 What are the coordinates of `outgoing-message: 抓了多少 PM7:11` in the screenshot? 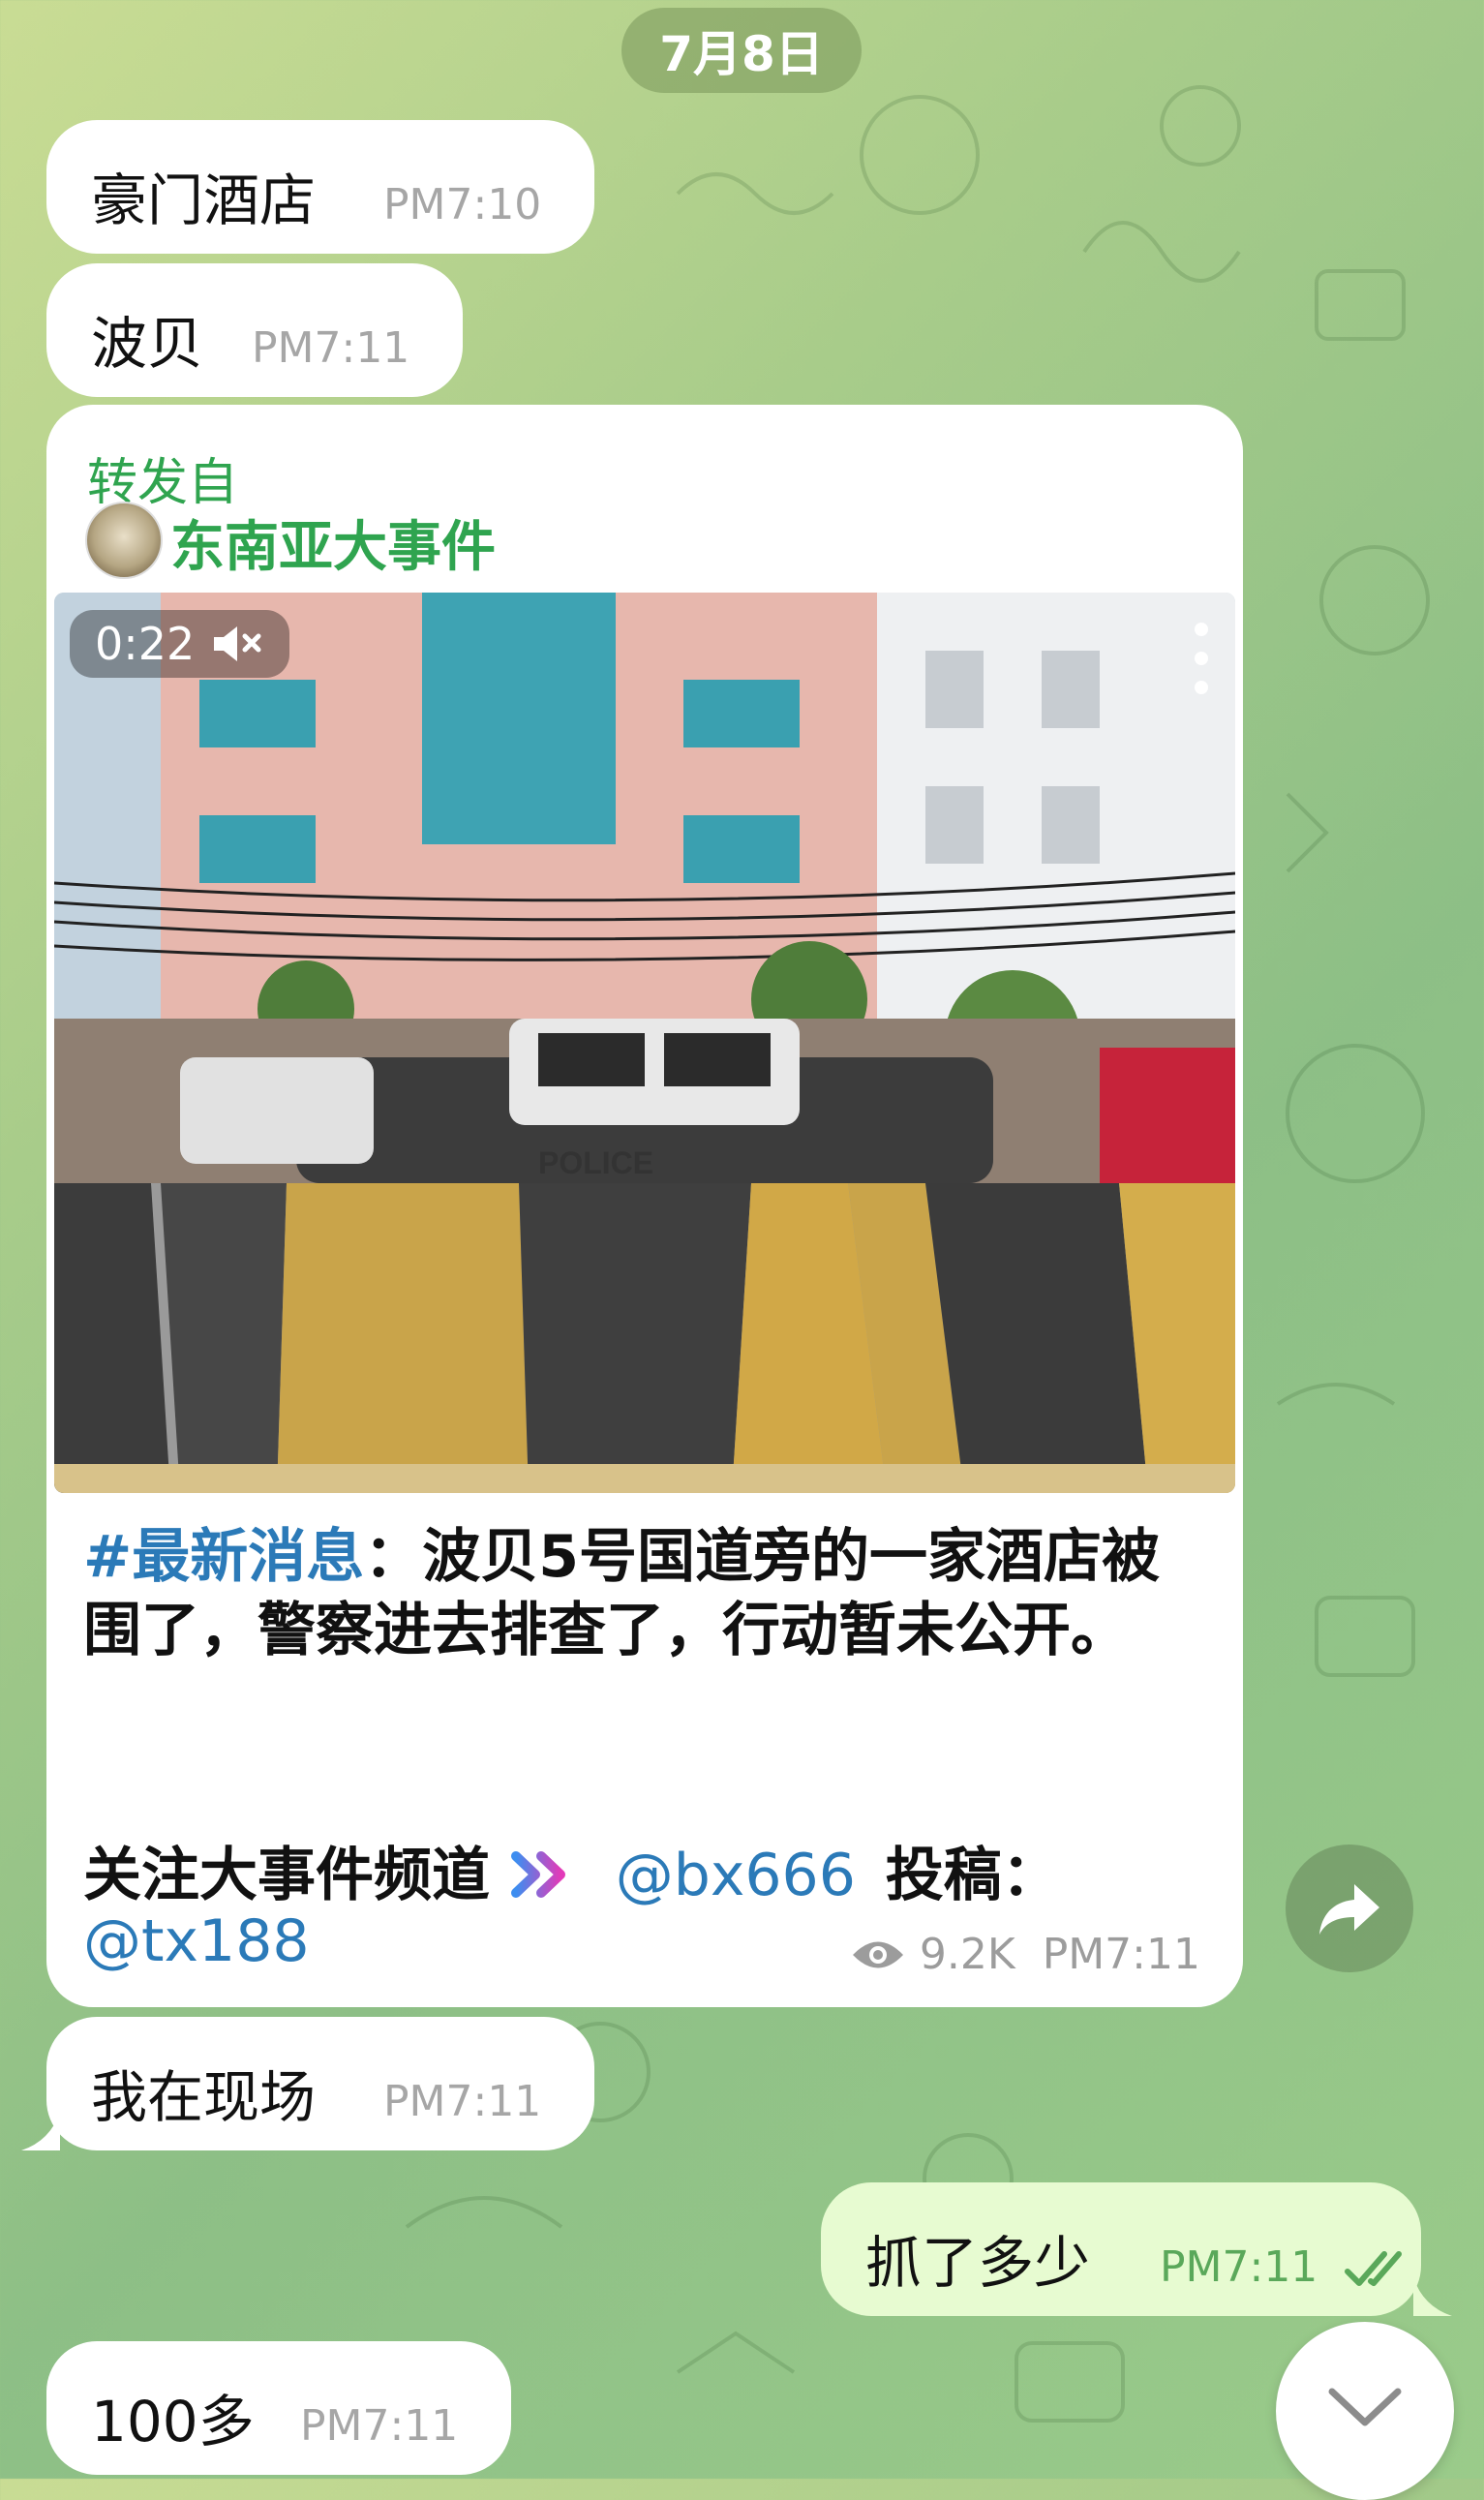 It's located at (1121, 2249).